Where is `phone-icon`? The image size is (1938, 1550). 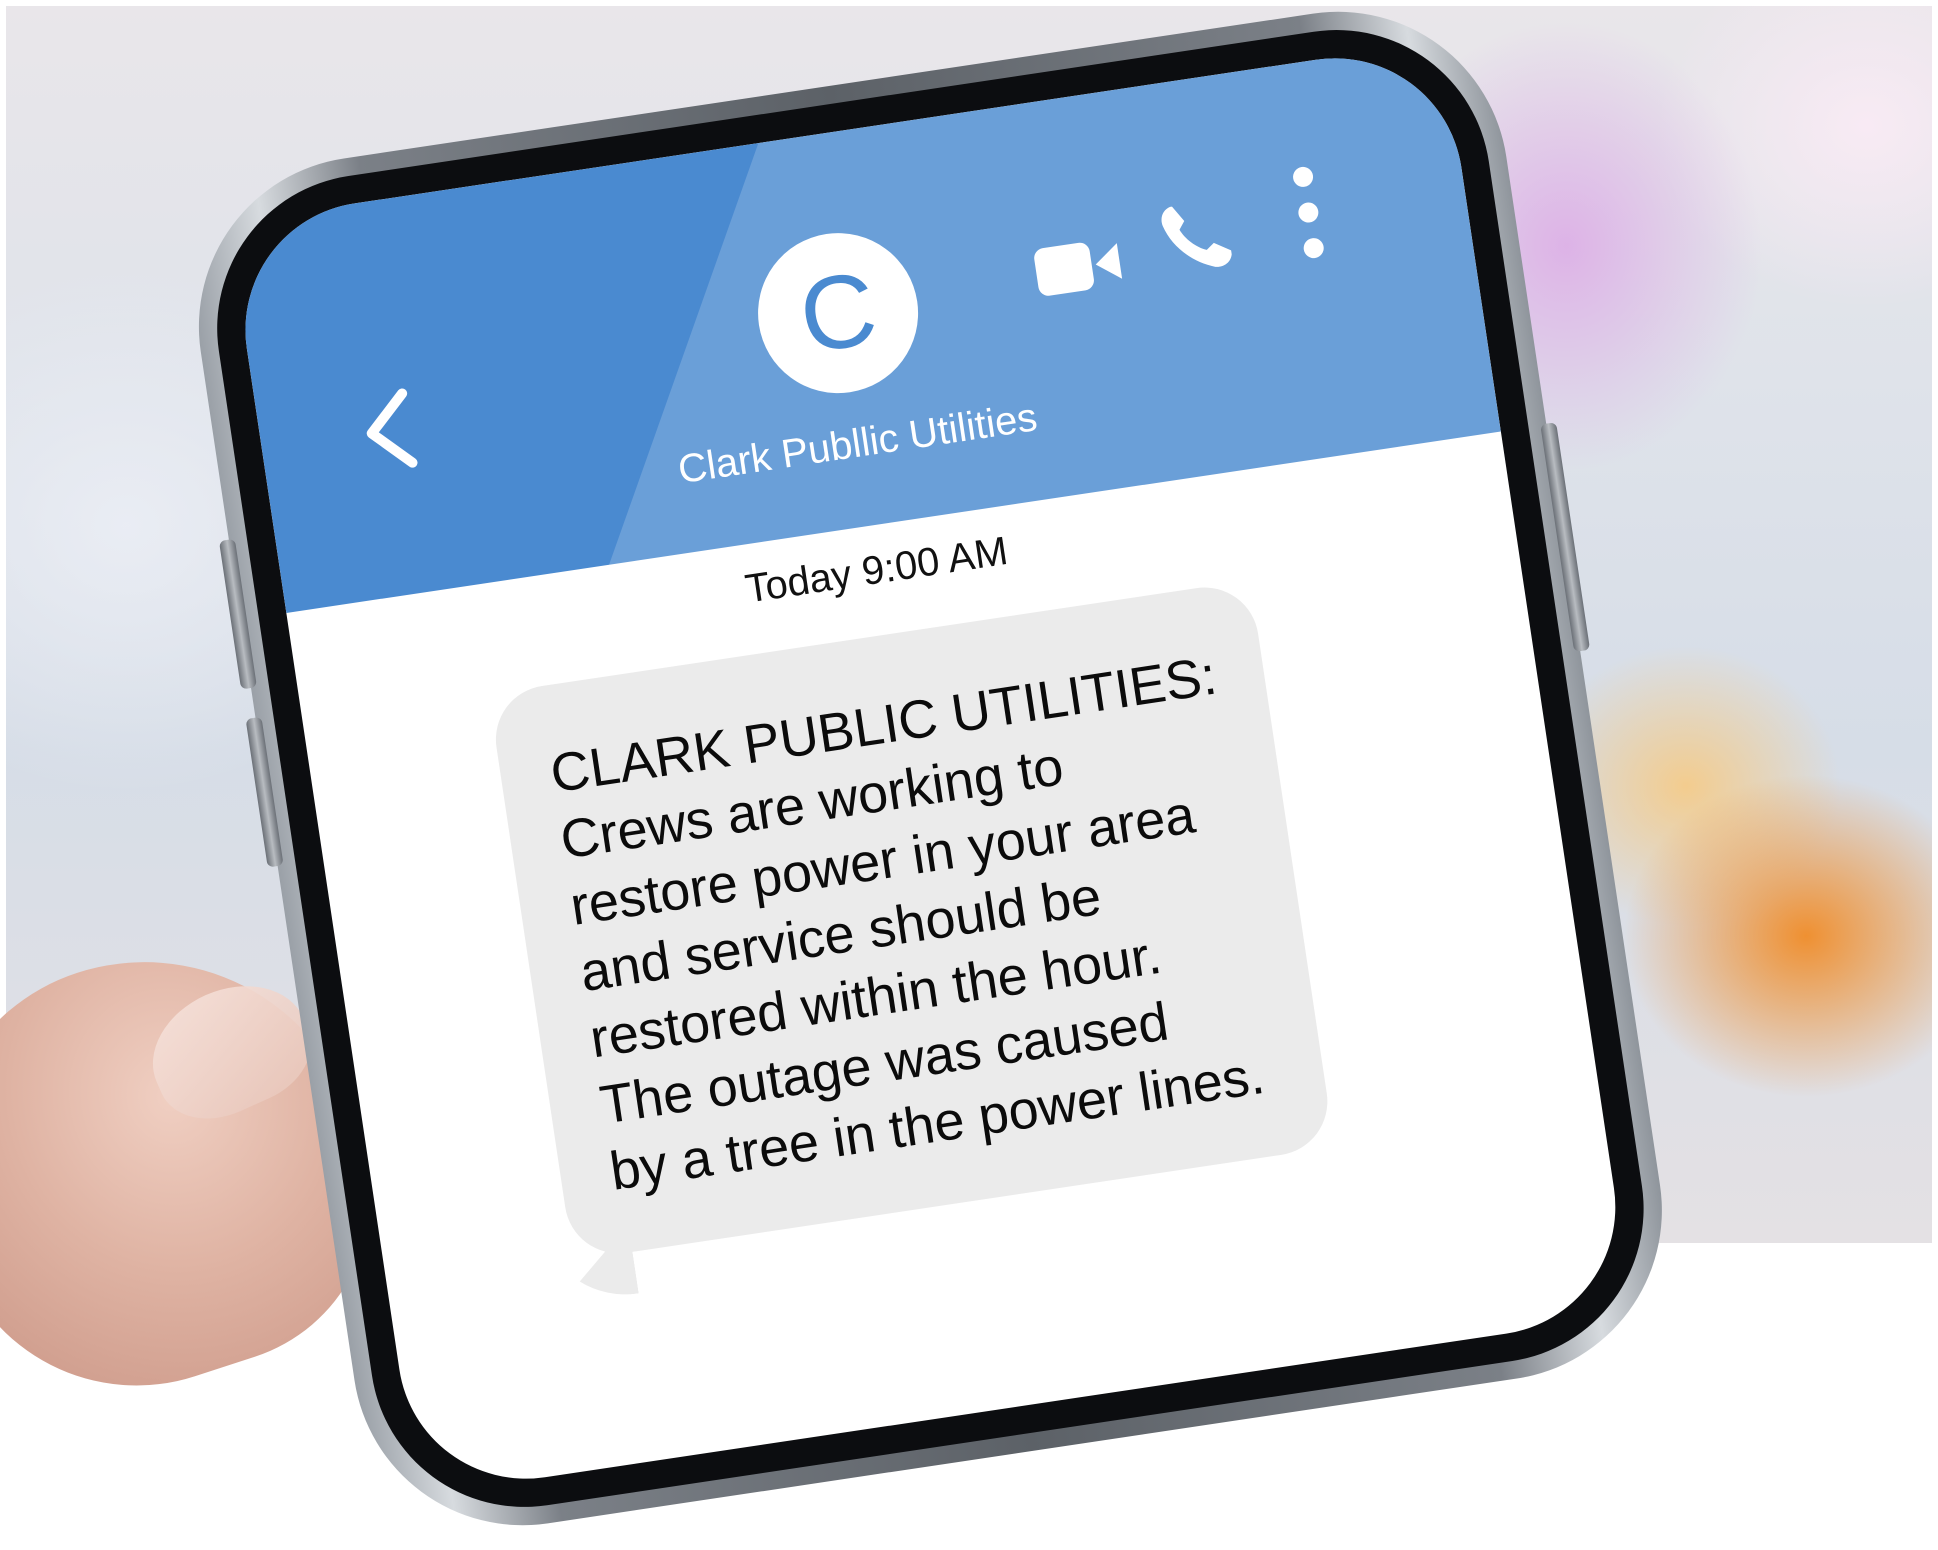
phone-icon is located at coordinates (1196, 236).